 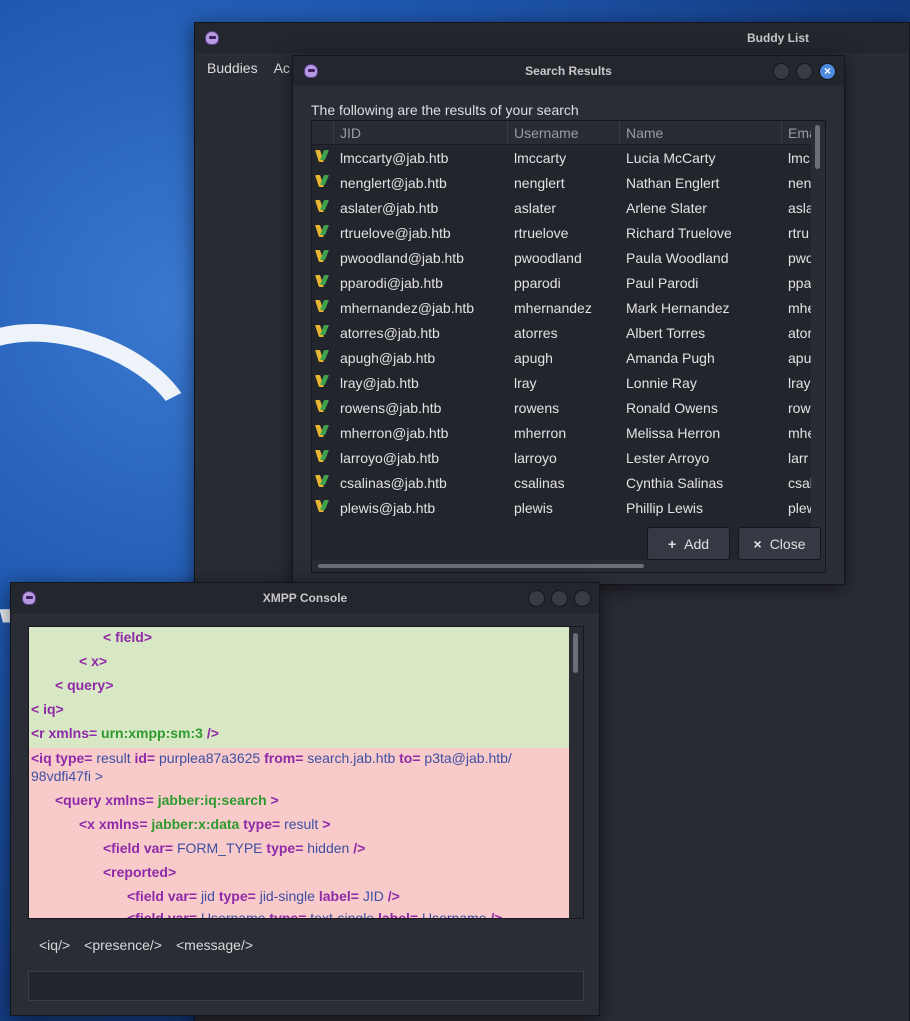 I want to click on username-cell: rtruelove, so click(x=541, y=232).